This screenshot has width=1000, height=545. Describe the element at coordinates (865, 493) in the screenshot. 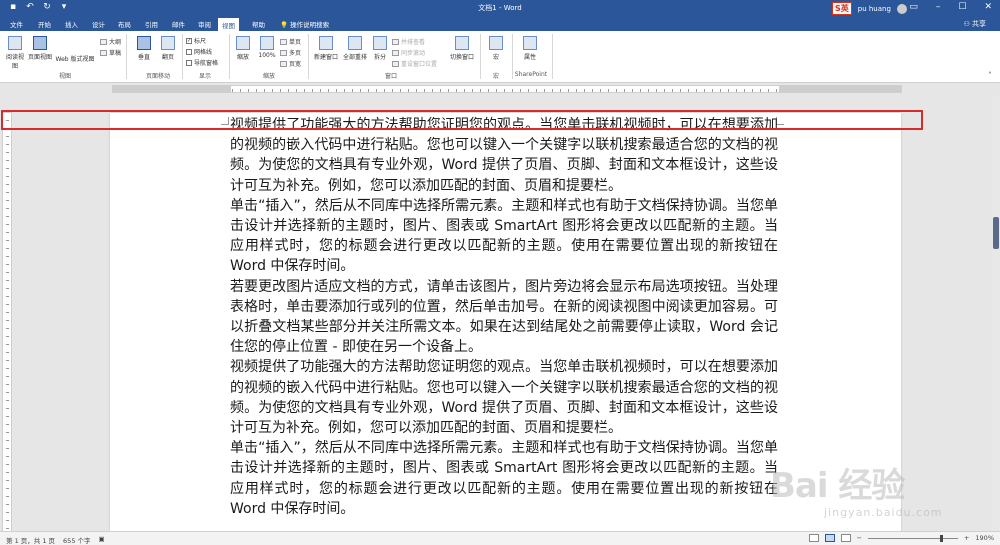

I see `baidu-jingyan-watermark: Bai 经验 jingyan.baidu.com` at that location.